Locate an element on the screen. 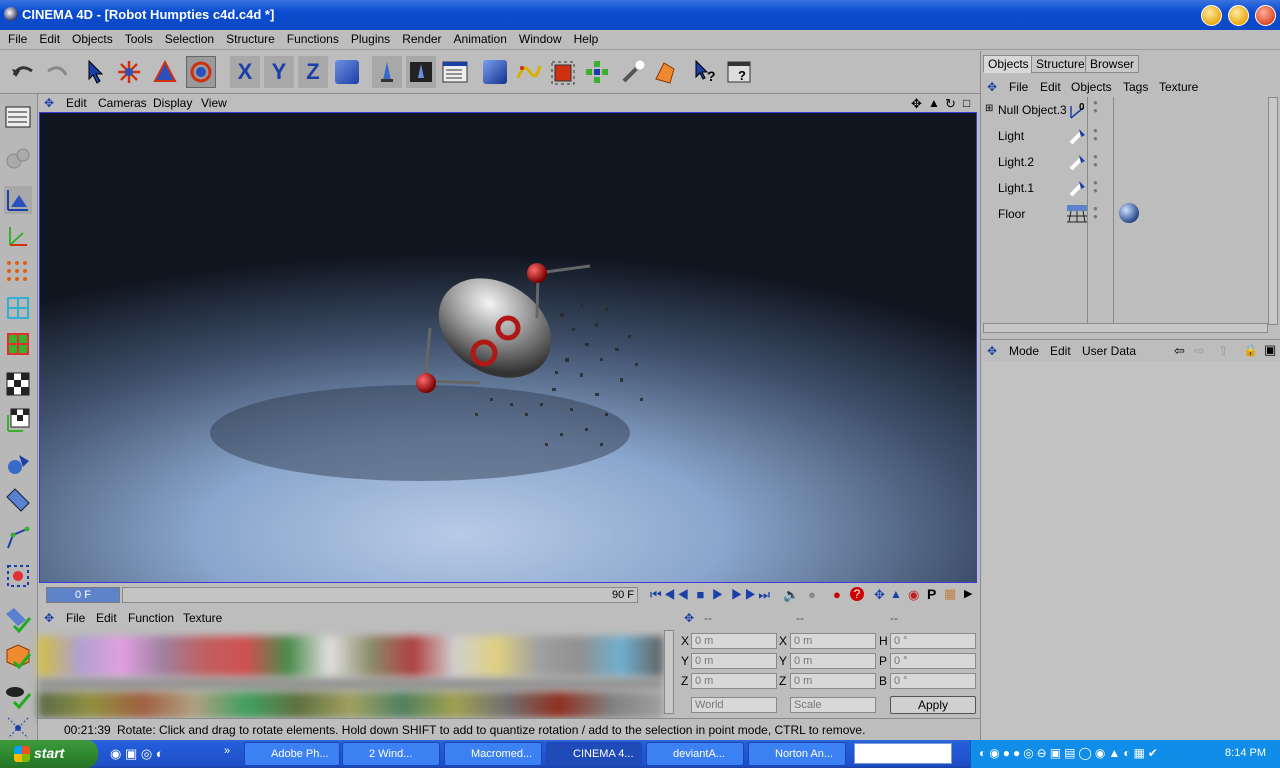 This screenshot has height=768, width=1280. start-button: start is located at coordinates (49, 754).